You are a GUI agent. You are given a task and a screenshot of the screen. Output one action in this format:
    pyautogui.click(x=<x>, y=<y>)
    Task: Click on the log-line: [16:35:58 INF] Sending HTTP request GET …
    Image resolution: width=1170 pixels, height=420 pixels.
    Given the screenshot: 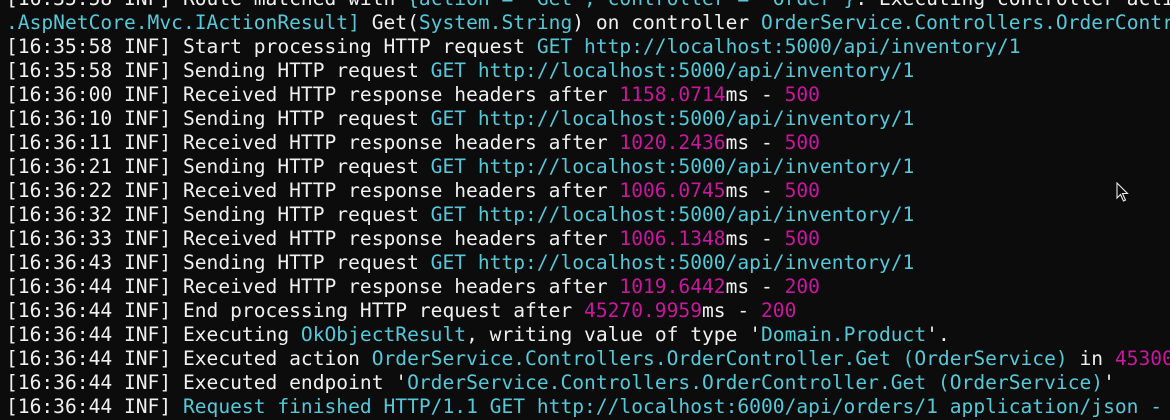 What is the action you would take?
    pyautogui.click(x=588, y=71)
    